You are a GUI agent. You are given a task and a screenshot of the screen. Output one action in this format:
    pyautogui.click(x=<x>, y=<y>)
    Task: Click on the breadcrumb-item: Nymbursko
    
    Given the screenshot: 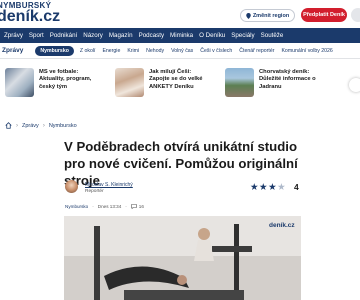 What is the action you would take?
    pyautogui.click(x=63, y=126)
    